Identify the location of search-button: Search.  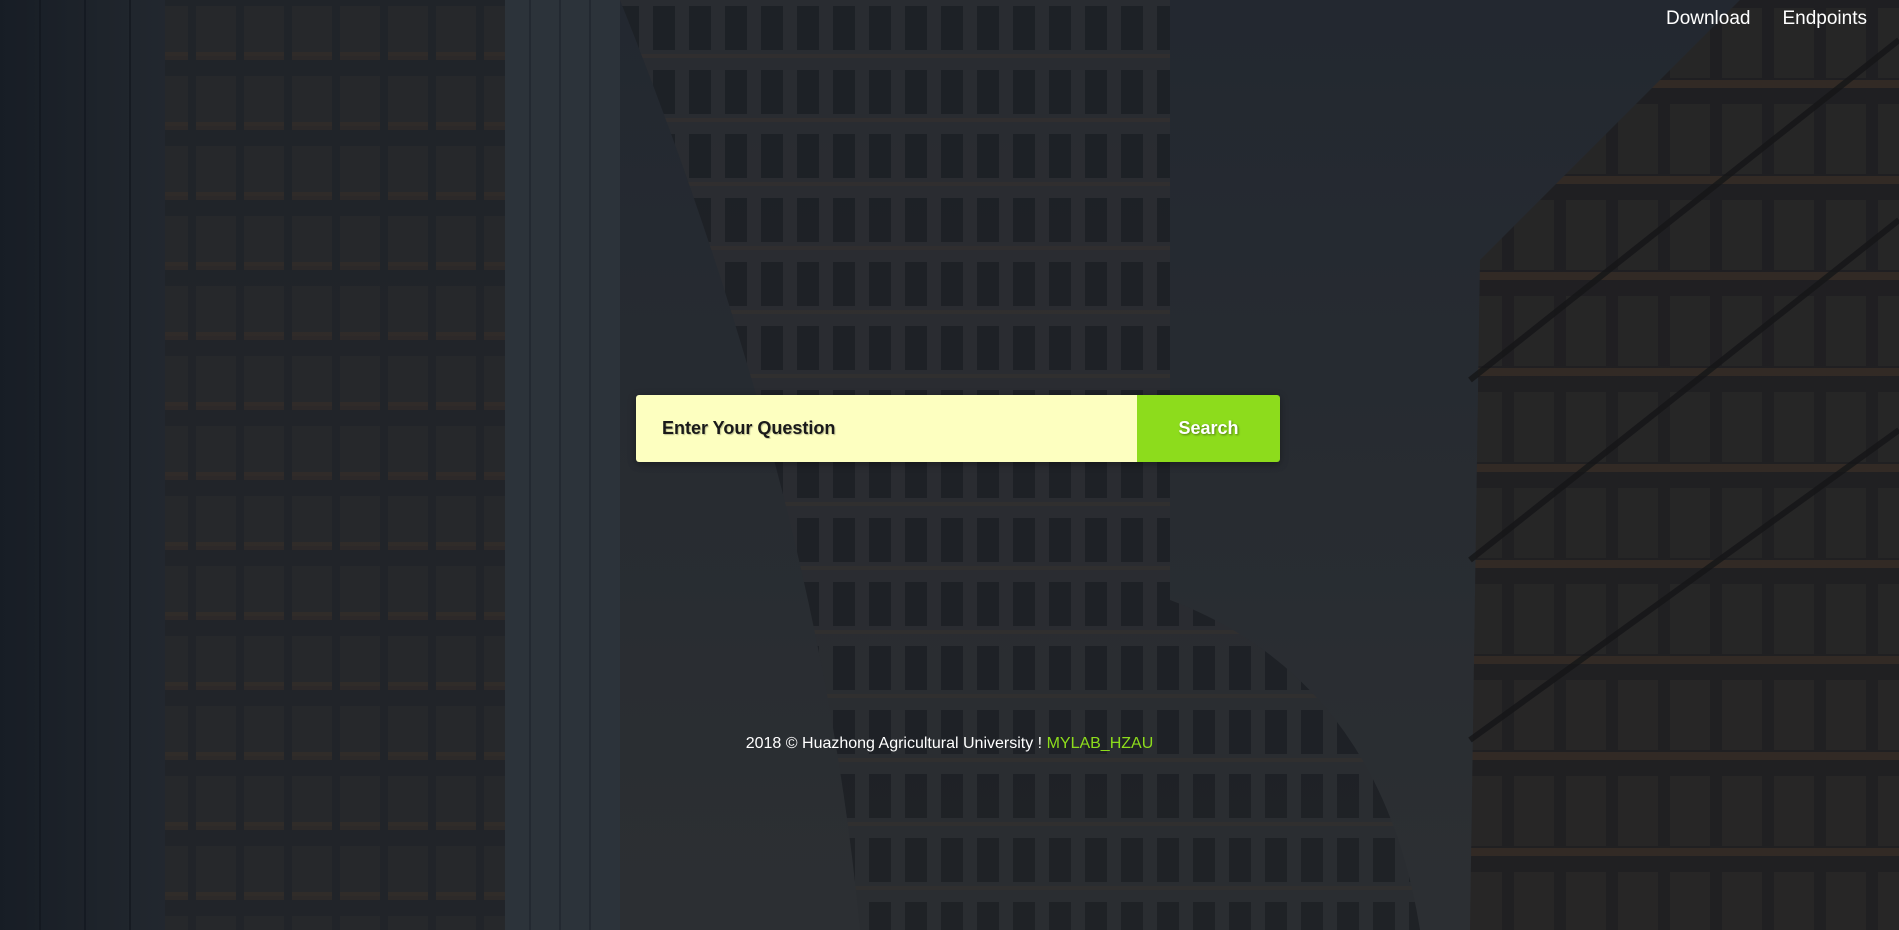
(1208, 428).